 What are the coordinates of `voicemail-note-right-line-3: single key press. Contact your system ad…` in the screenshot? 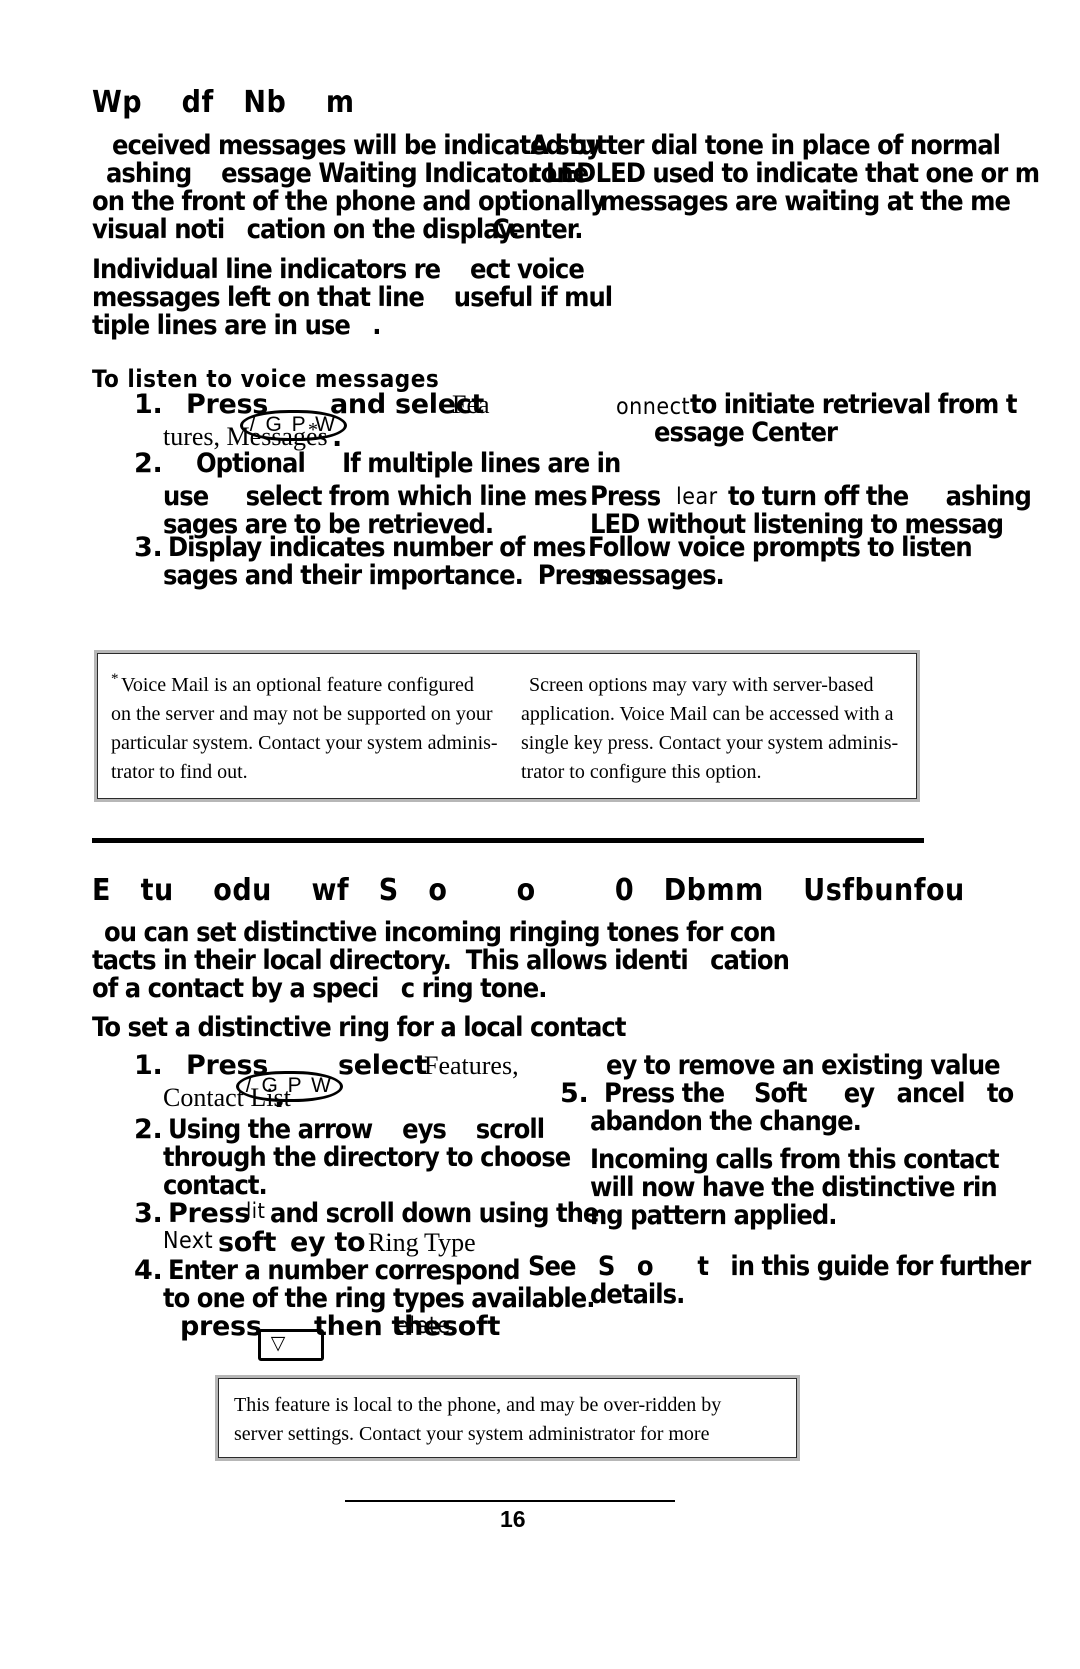 It's located at (710, 743).